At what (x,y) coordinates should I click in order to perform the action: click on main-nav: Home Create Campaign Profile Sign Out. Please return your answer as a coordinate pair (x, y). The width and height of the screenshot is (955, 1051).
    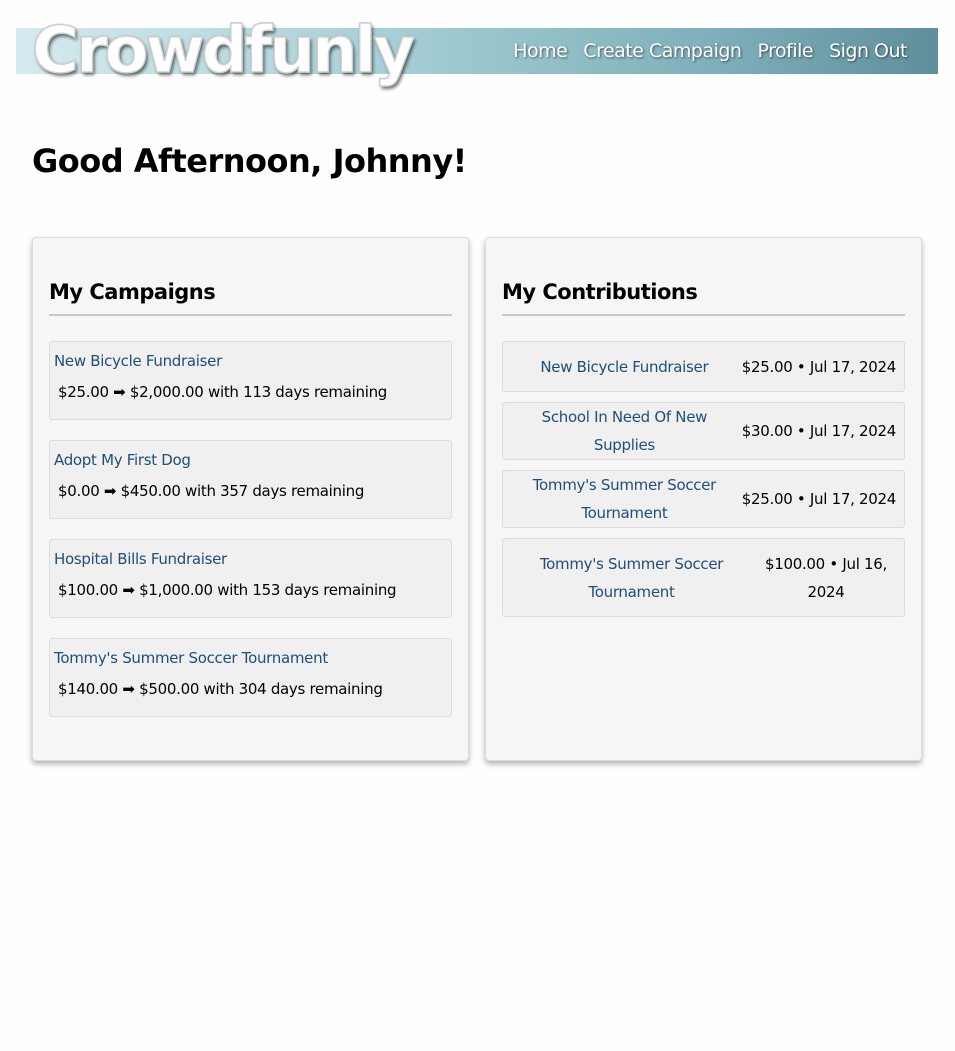
    Looking at the image, I should click on (710, 51).